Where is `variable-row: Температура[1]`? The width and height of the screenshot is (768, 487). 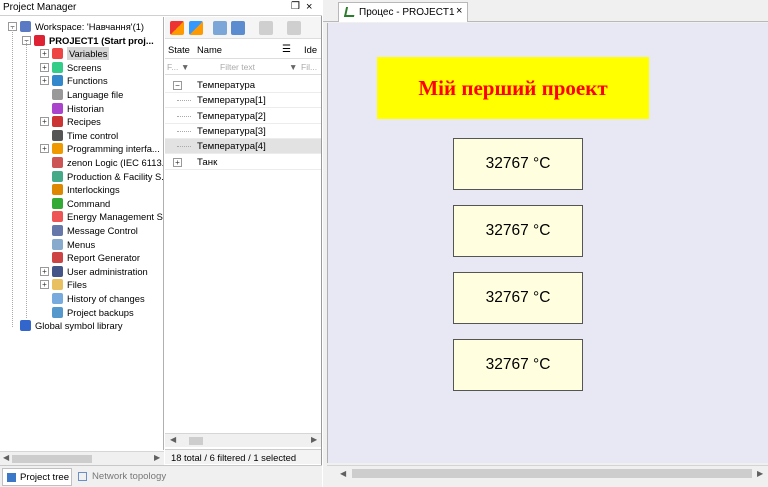 variable-row: Температура[1] is located at coordinates (243, 101).